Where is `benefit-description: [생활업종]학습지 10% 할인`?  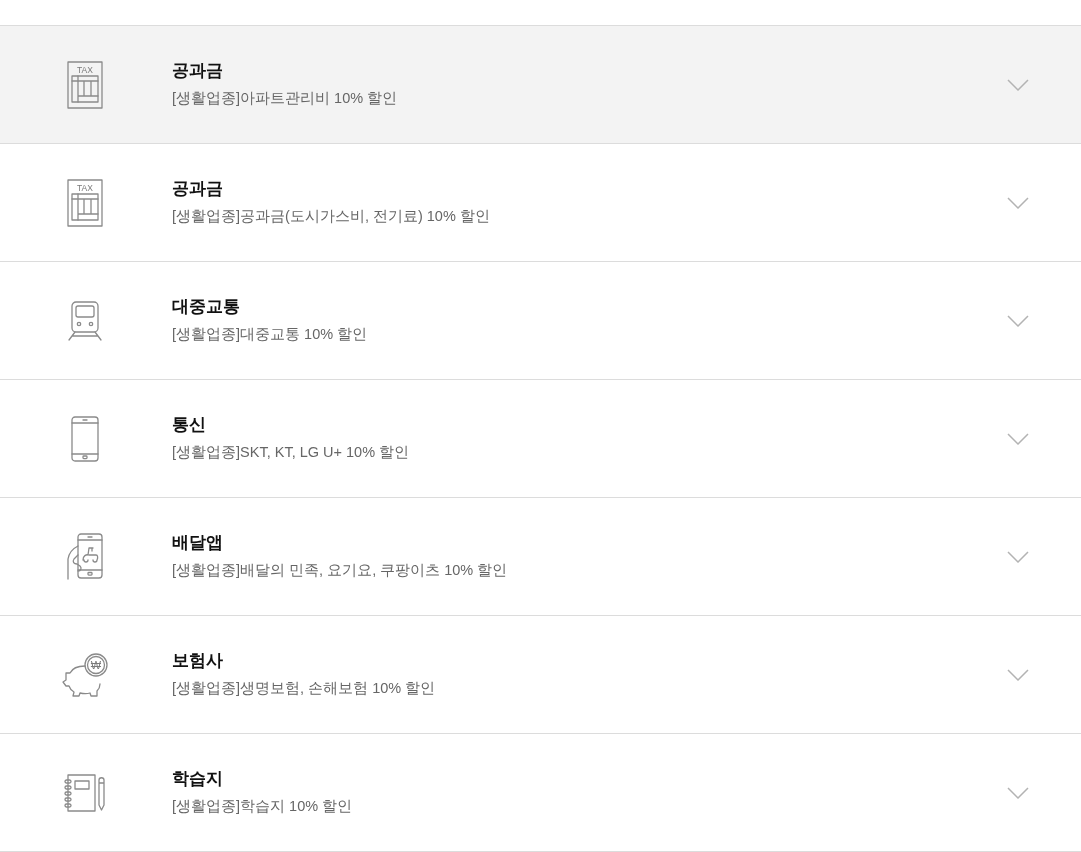
benefit-description: [생활업종]학습지 10% 할인 is located at coordinates (263, 807).